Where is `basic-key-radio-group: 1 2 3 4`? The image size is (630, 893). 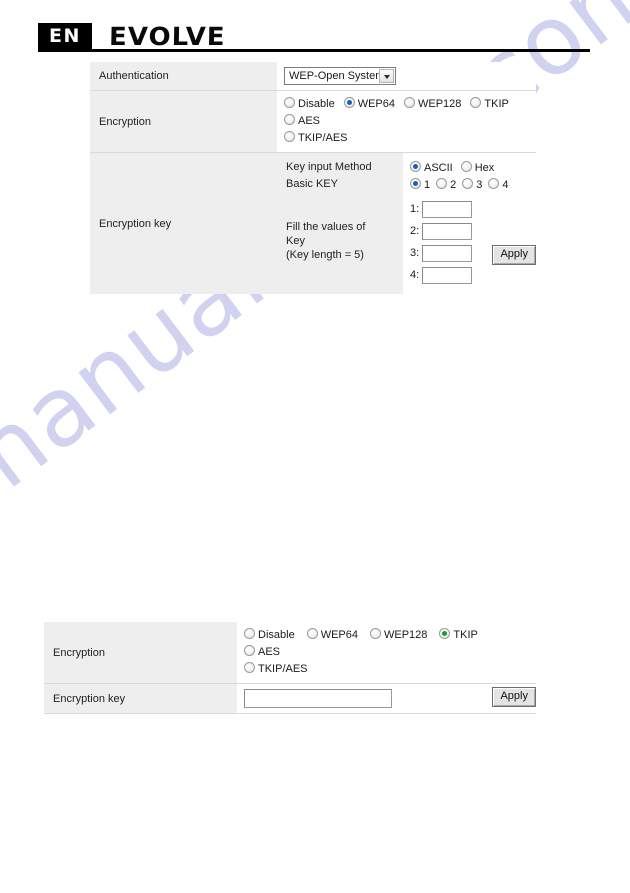 basic-key-radio-group: 1 2 3 4 is located at coordinates (470, 185).